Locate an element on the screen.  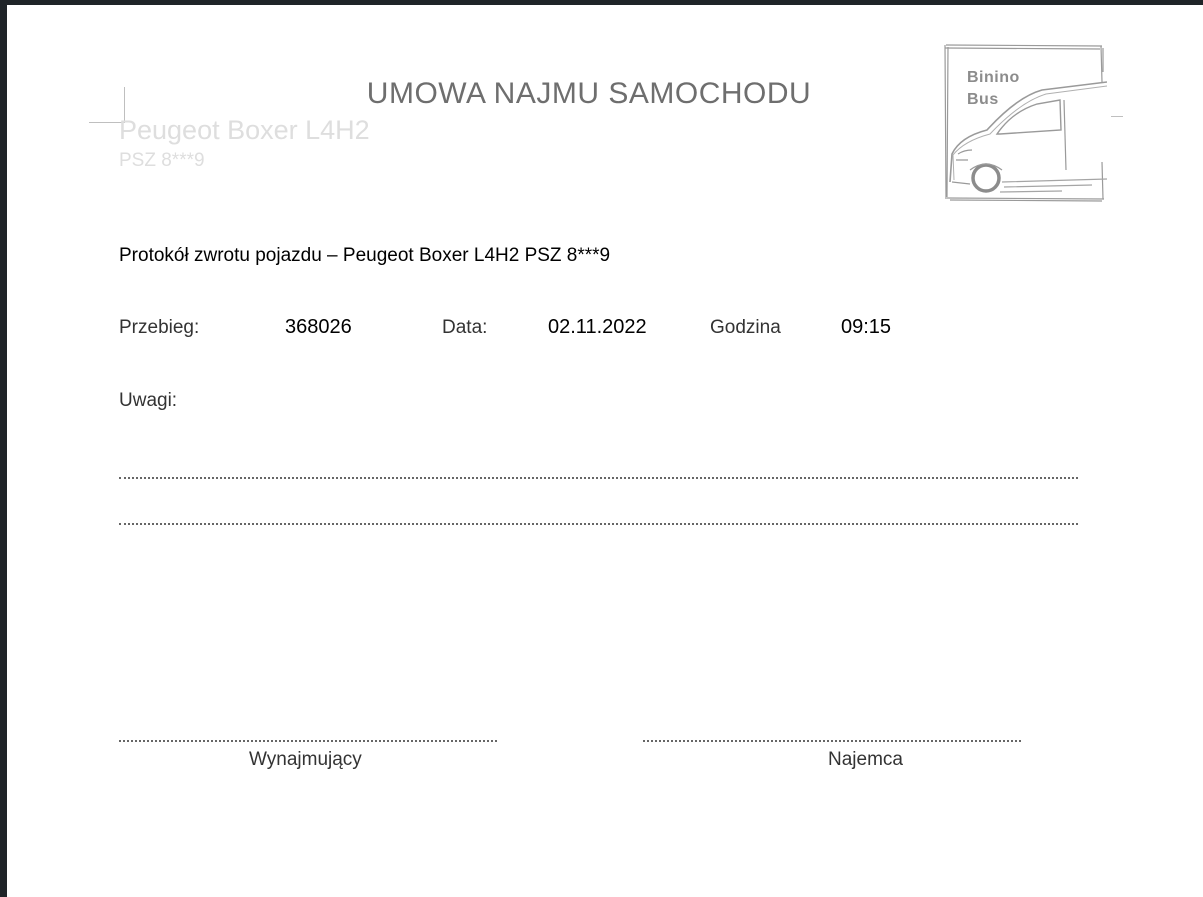
lessor-signature-line is located at coordinates (308, 741).